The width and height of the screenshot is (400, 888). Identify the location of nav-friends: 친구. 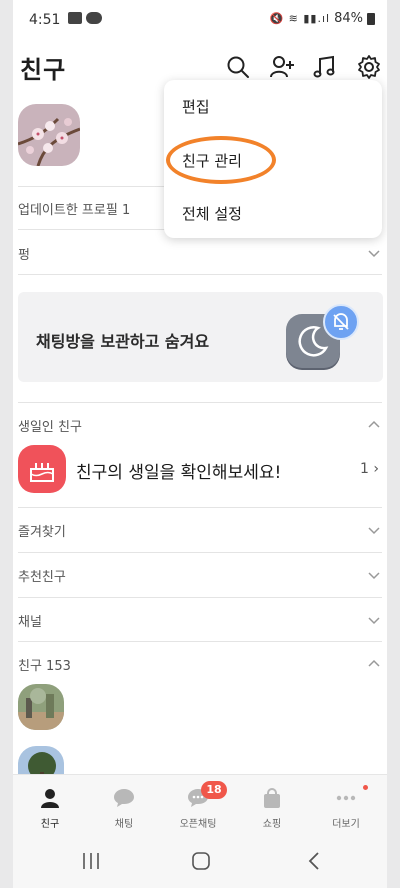
(50, 806).